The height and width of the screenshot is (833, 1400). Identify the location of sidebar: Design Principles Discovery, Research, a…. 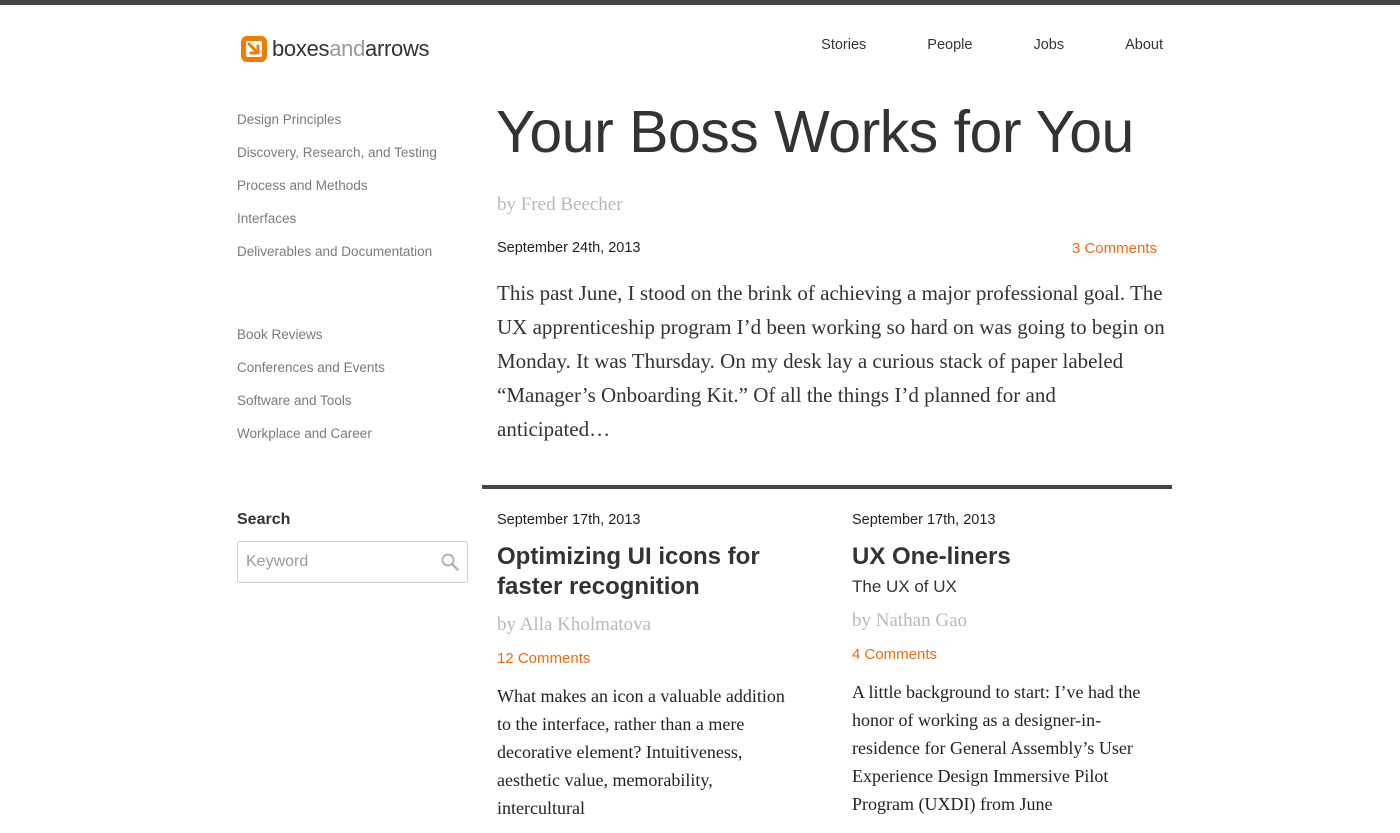
(353, 283).